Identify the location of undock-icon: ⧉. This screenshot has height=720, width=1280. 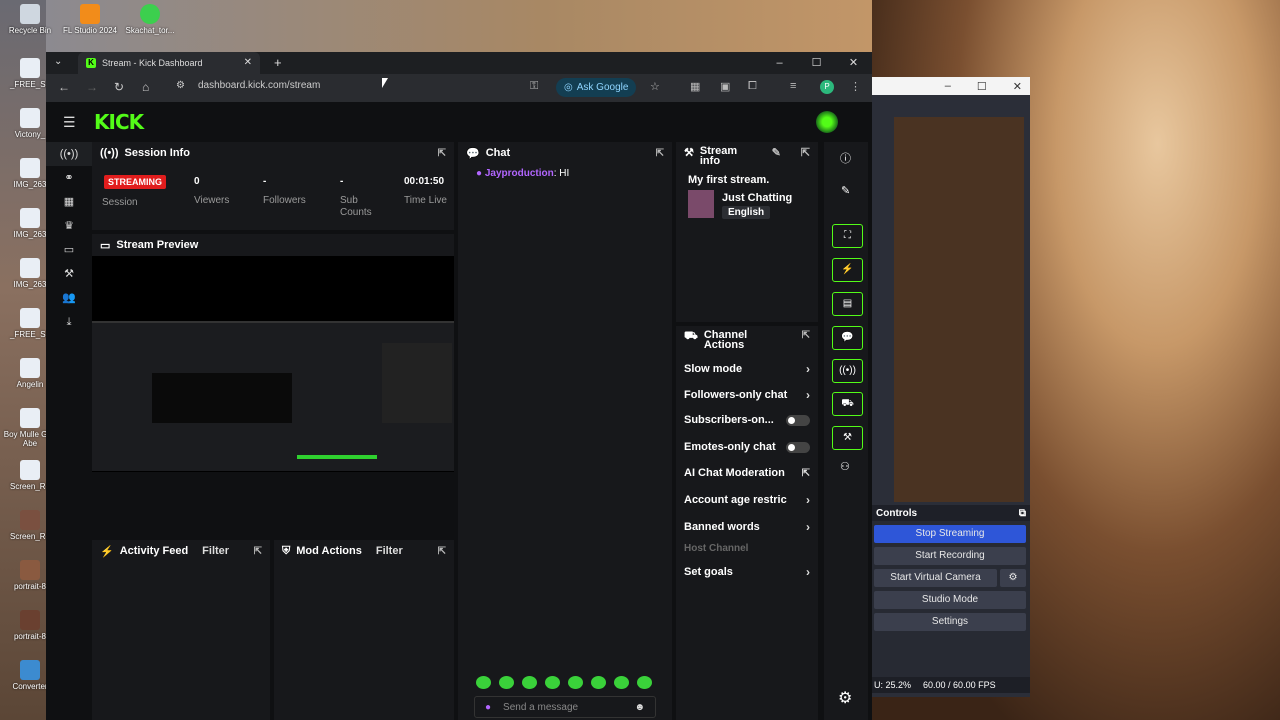
(1022, 513).